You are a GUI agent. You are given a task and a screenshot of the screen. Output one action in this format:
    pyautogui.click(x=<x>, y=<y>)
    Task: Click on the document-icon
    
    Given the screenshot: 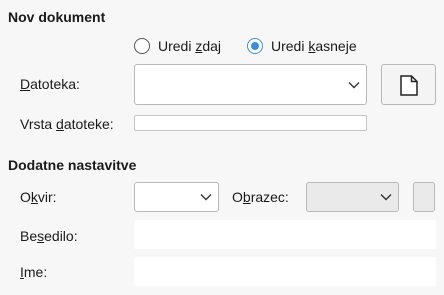 What is the action you would take?
    pyautogui.click(x=409, y=85)
    